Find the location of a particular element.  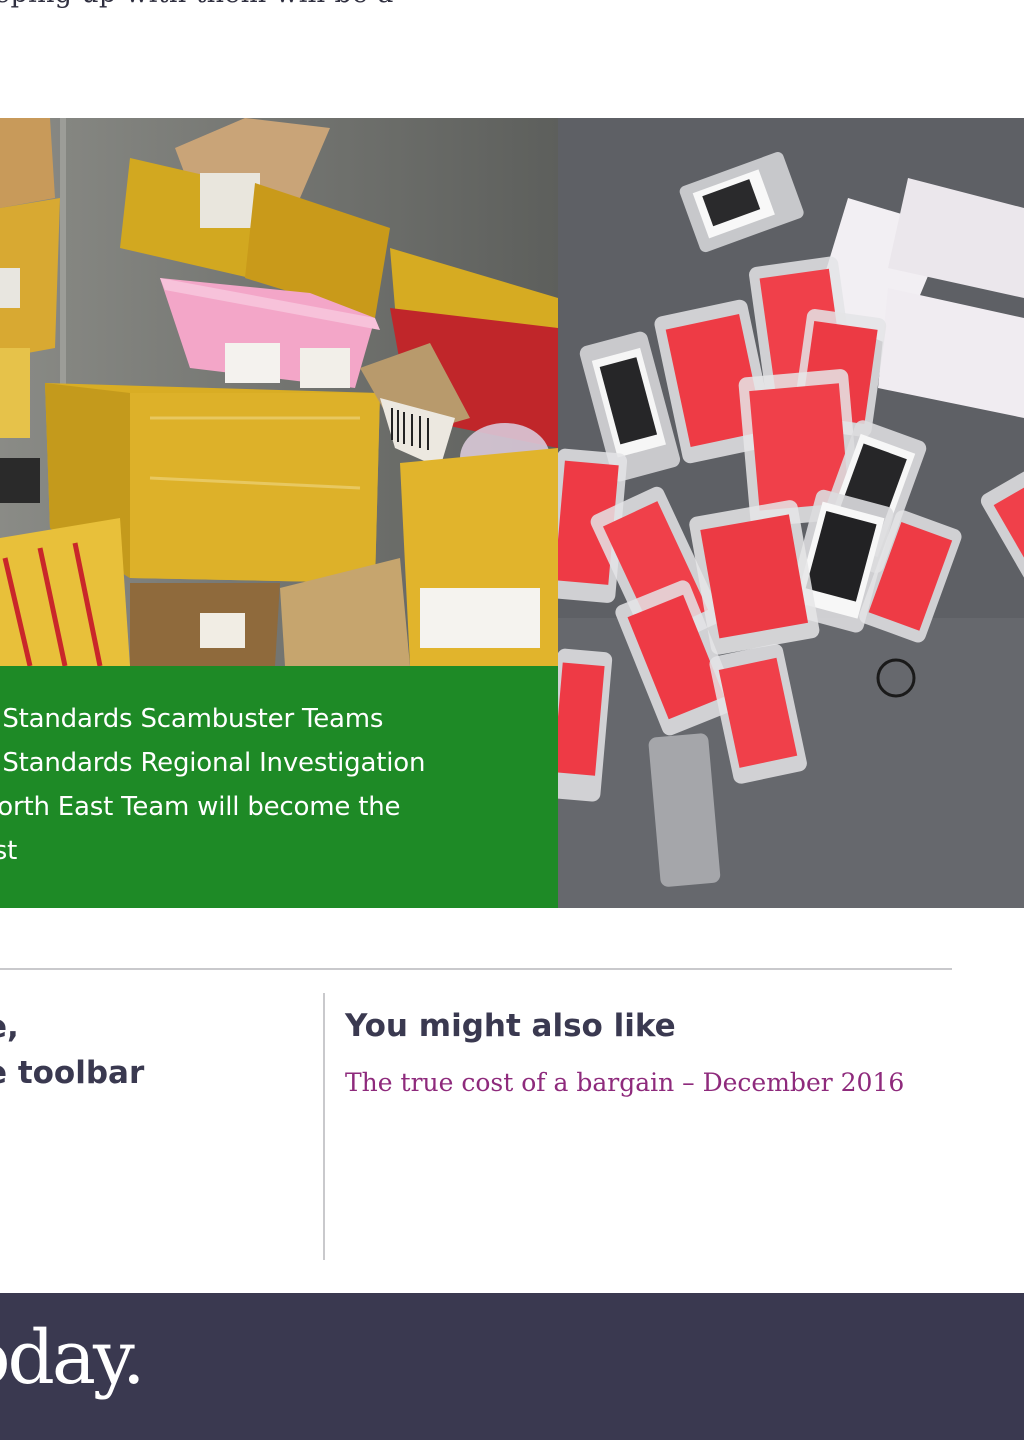

column-divider is located at coordinates (324, 1126).